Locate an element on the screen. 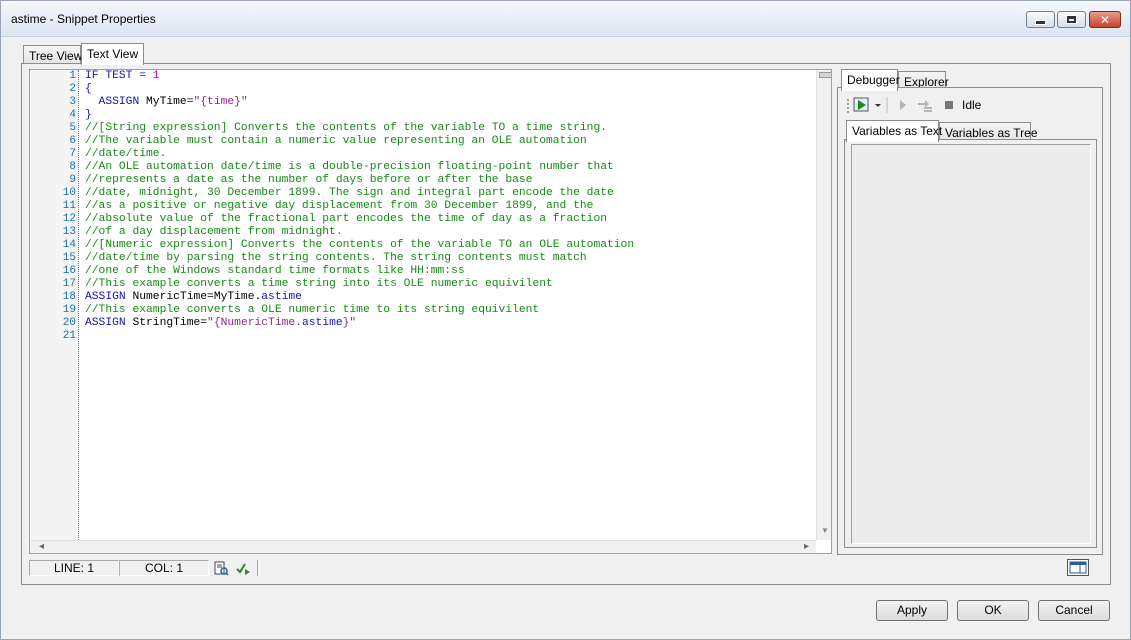 The image size is (1131, 640). run-dropdown-icon is located at coordinates (867, 105).